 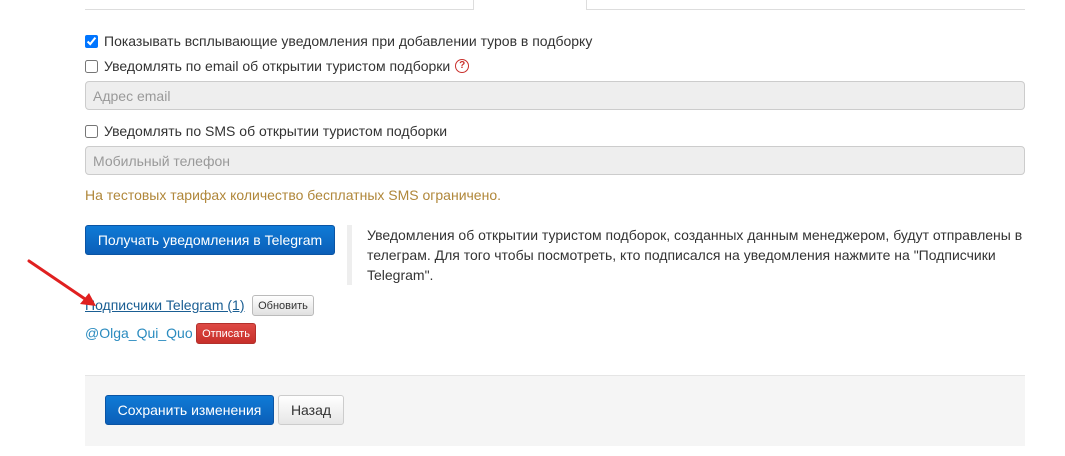 I want to click on tab-inactive-left, so click(x=279, y=5).